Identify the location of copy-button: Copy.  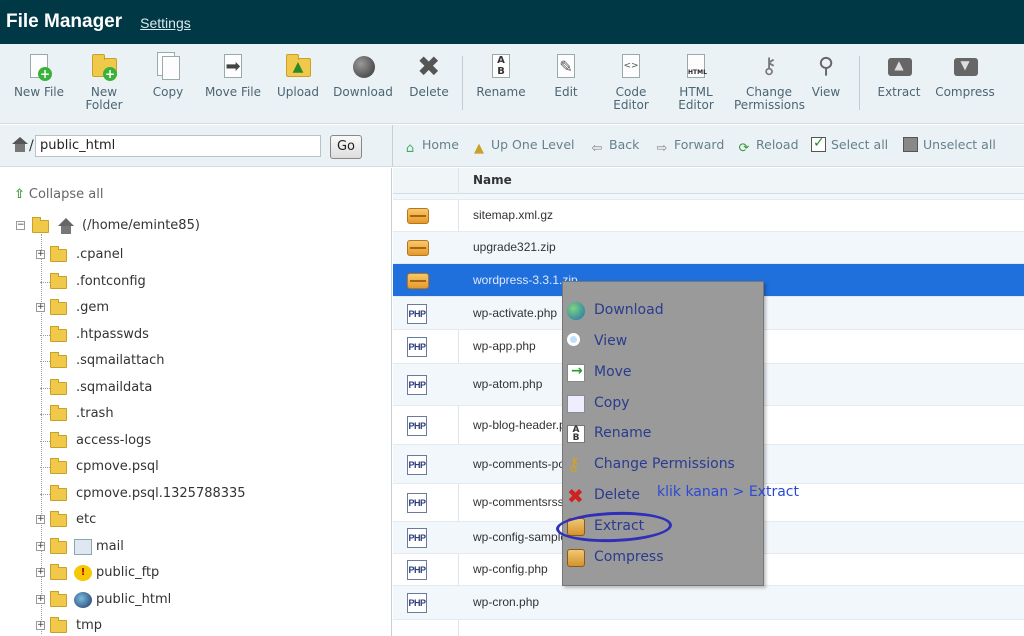
(168, 75).